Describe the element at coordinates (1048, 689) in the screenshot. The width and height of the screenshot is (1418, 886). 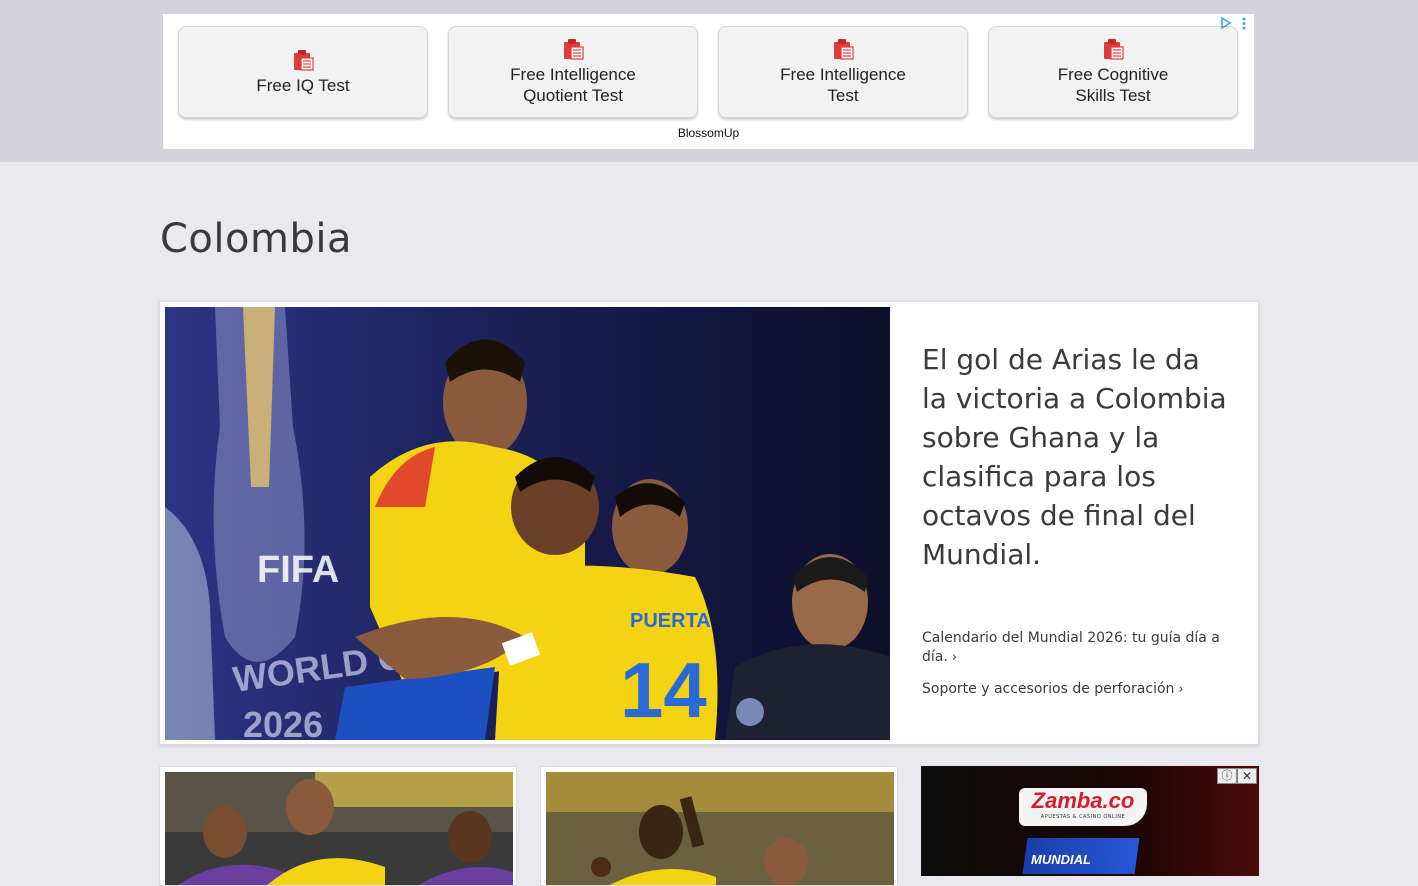
I see `related-link-label: Soporte y accesorios de perforación` at that location.